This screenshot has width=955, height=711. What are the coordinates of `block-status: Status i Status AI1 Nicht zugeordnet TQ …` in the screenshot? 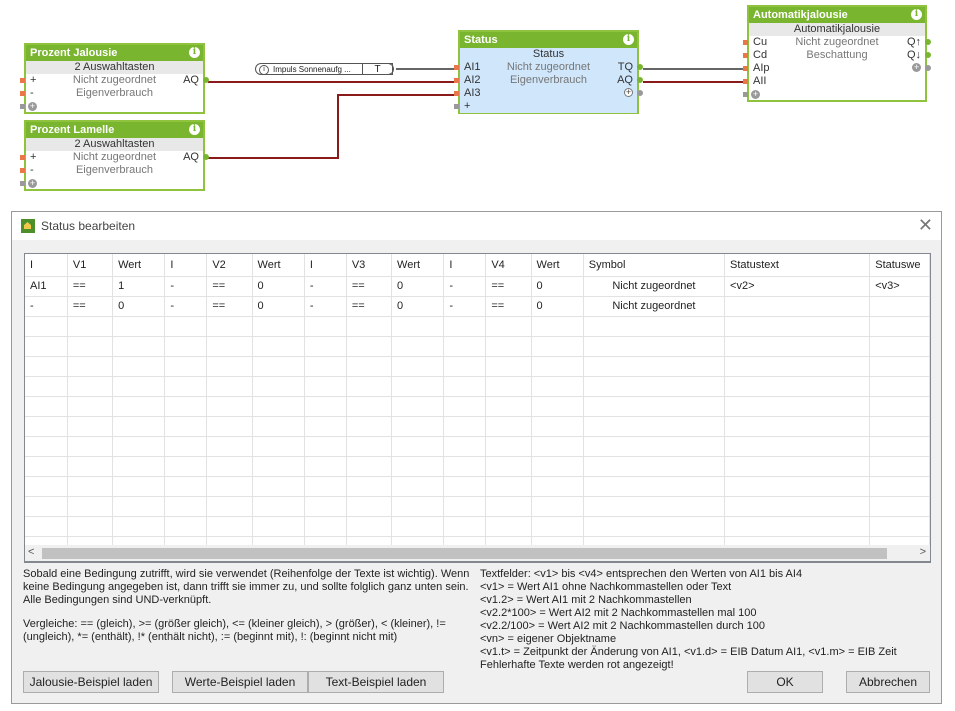 It's located at (548, 72).